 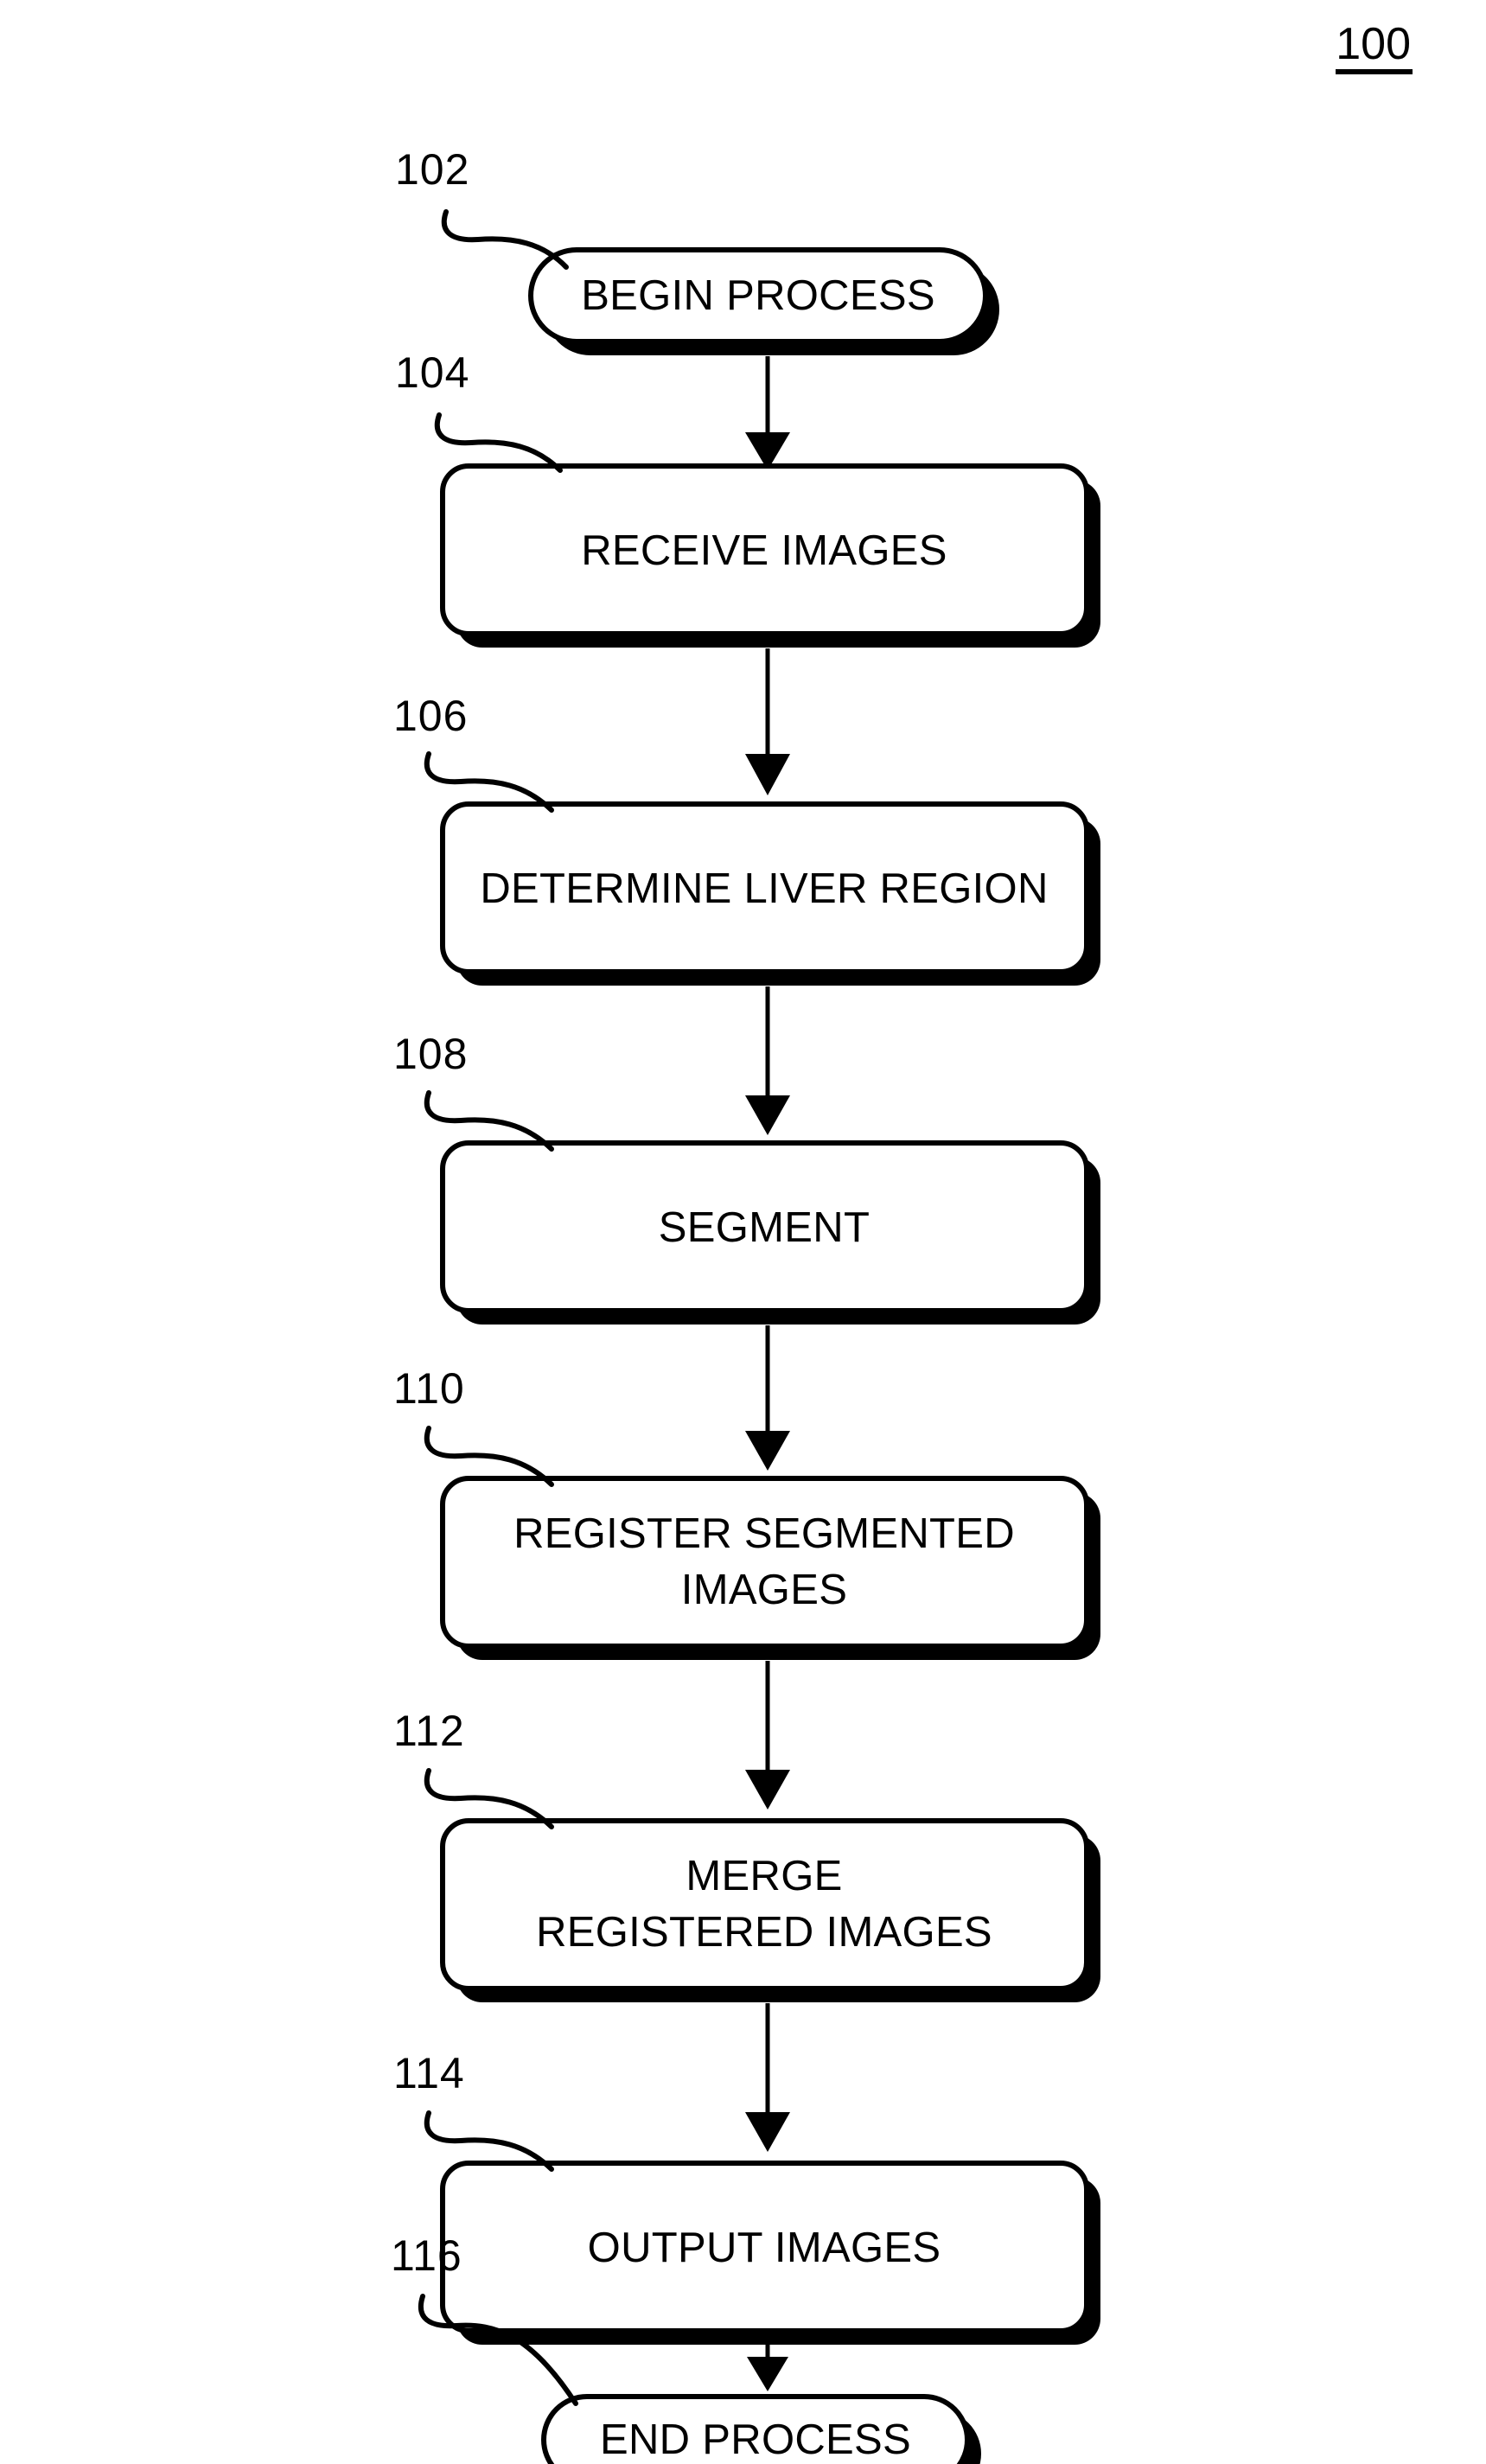 What do you see at coordinates (764, 1876) in the screenshot?
I see `node-112-label-line1: MERGE` at bounding box center [764, 1876].